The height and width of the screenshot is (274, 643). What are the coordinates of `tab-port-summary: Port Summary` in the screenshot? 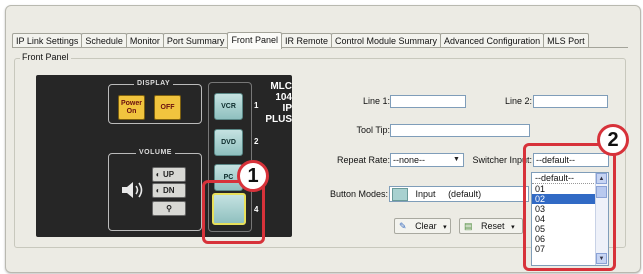 It's located at (195, 40).